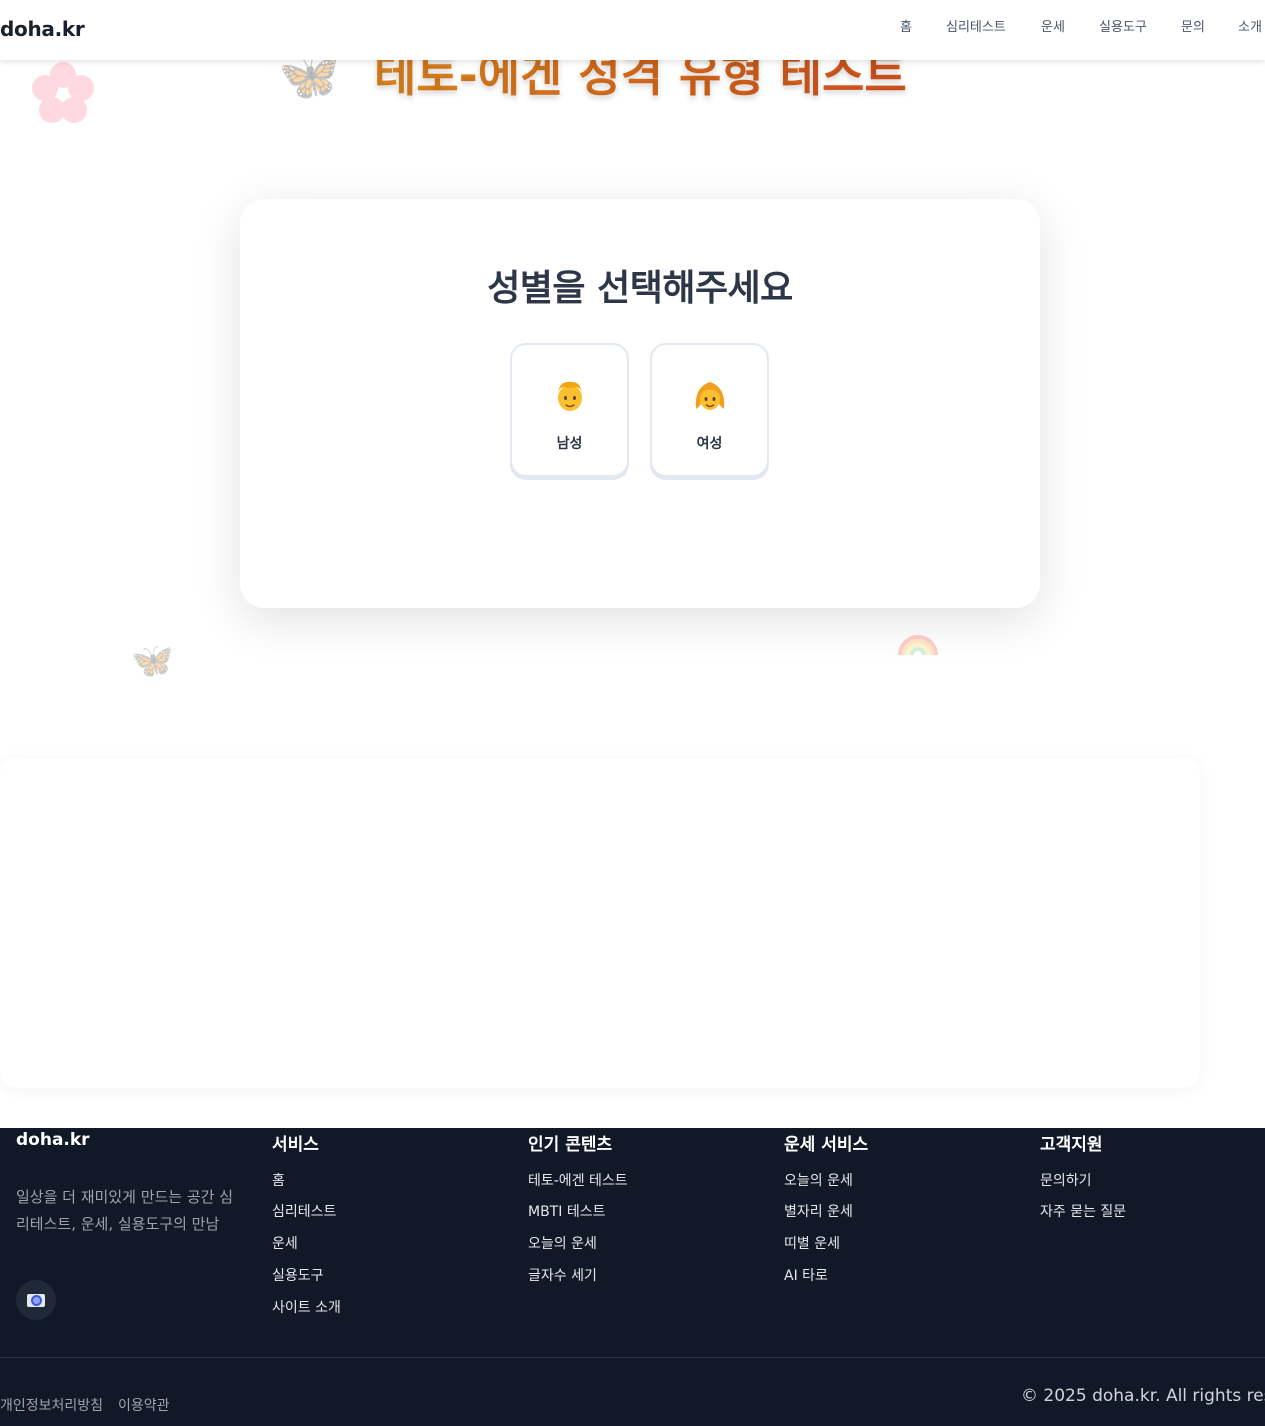  What do you see at coordinates (562, 1275) in the screenshot?
I see `footer-link: 글자수 세기` at bounding box center [562, 1275].